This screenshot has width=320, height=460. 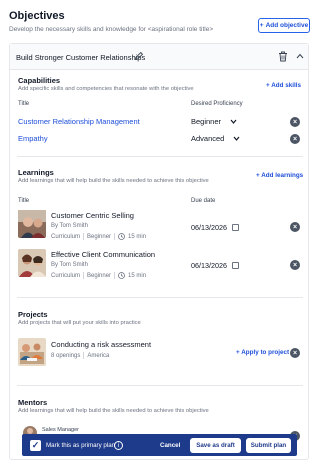 I want to click on primary-plan-checkbox: ✓, so click(x=35, y=445).